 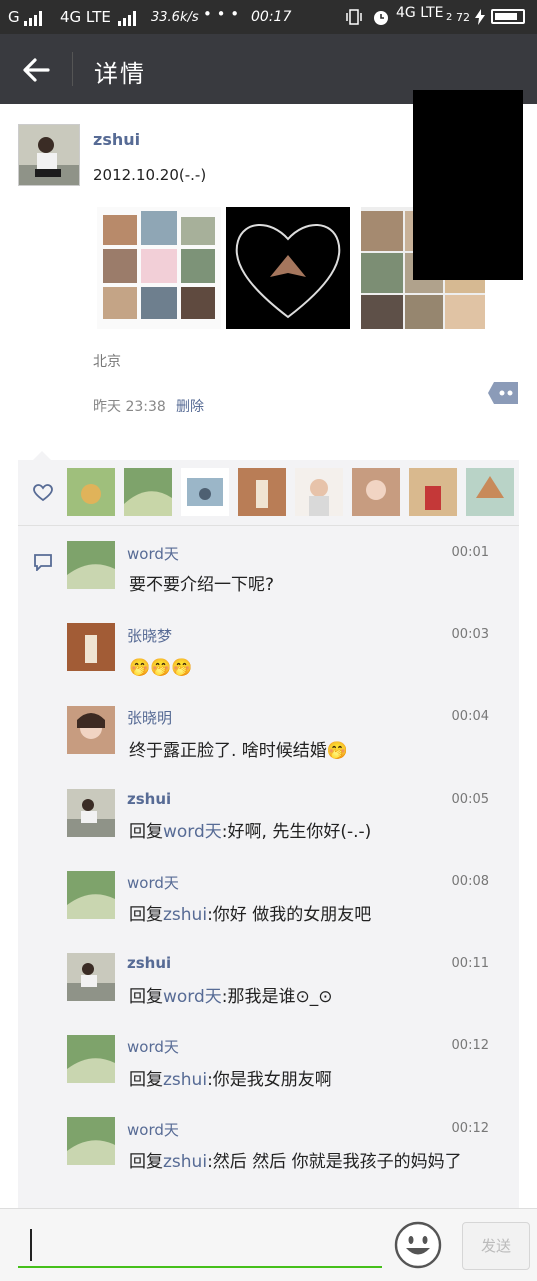 What do you see at coordinates (420, 13) in the screenshot?
I see `network-label-2: 4G LTE` at bounding box center [420, 13].